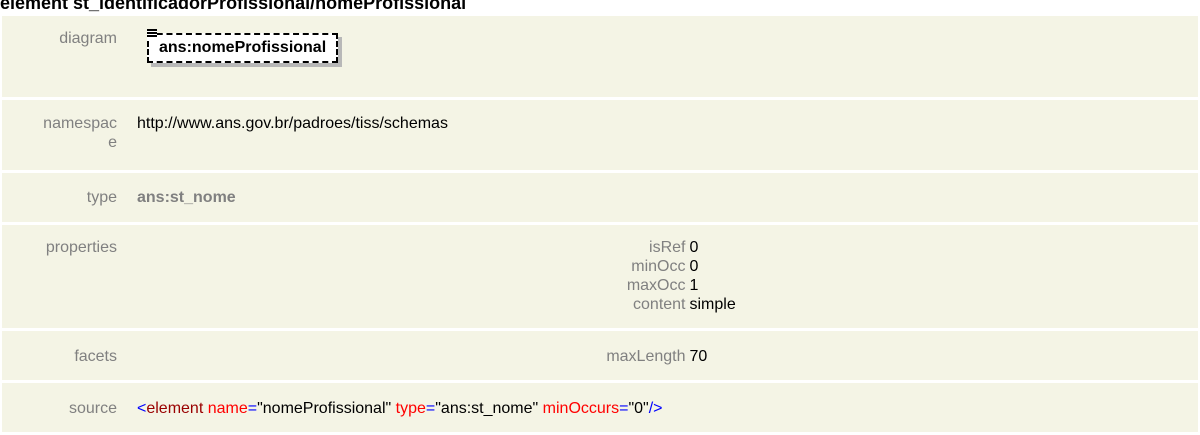 The width and height of the screenshot is (1200, 435). I want to click on property-isref: isRef 0, so click(667, 247).